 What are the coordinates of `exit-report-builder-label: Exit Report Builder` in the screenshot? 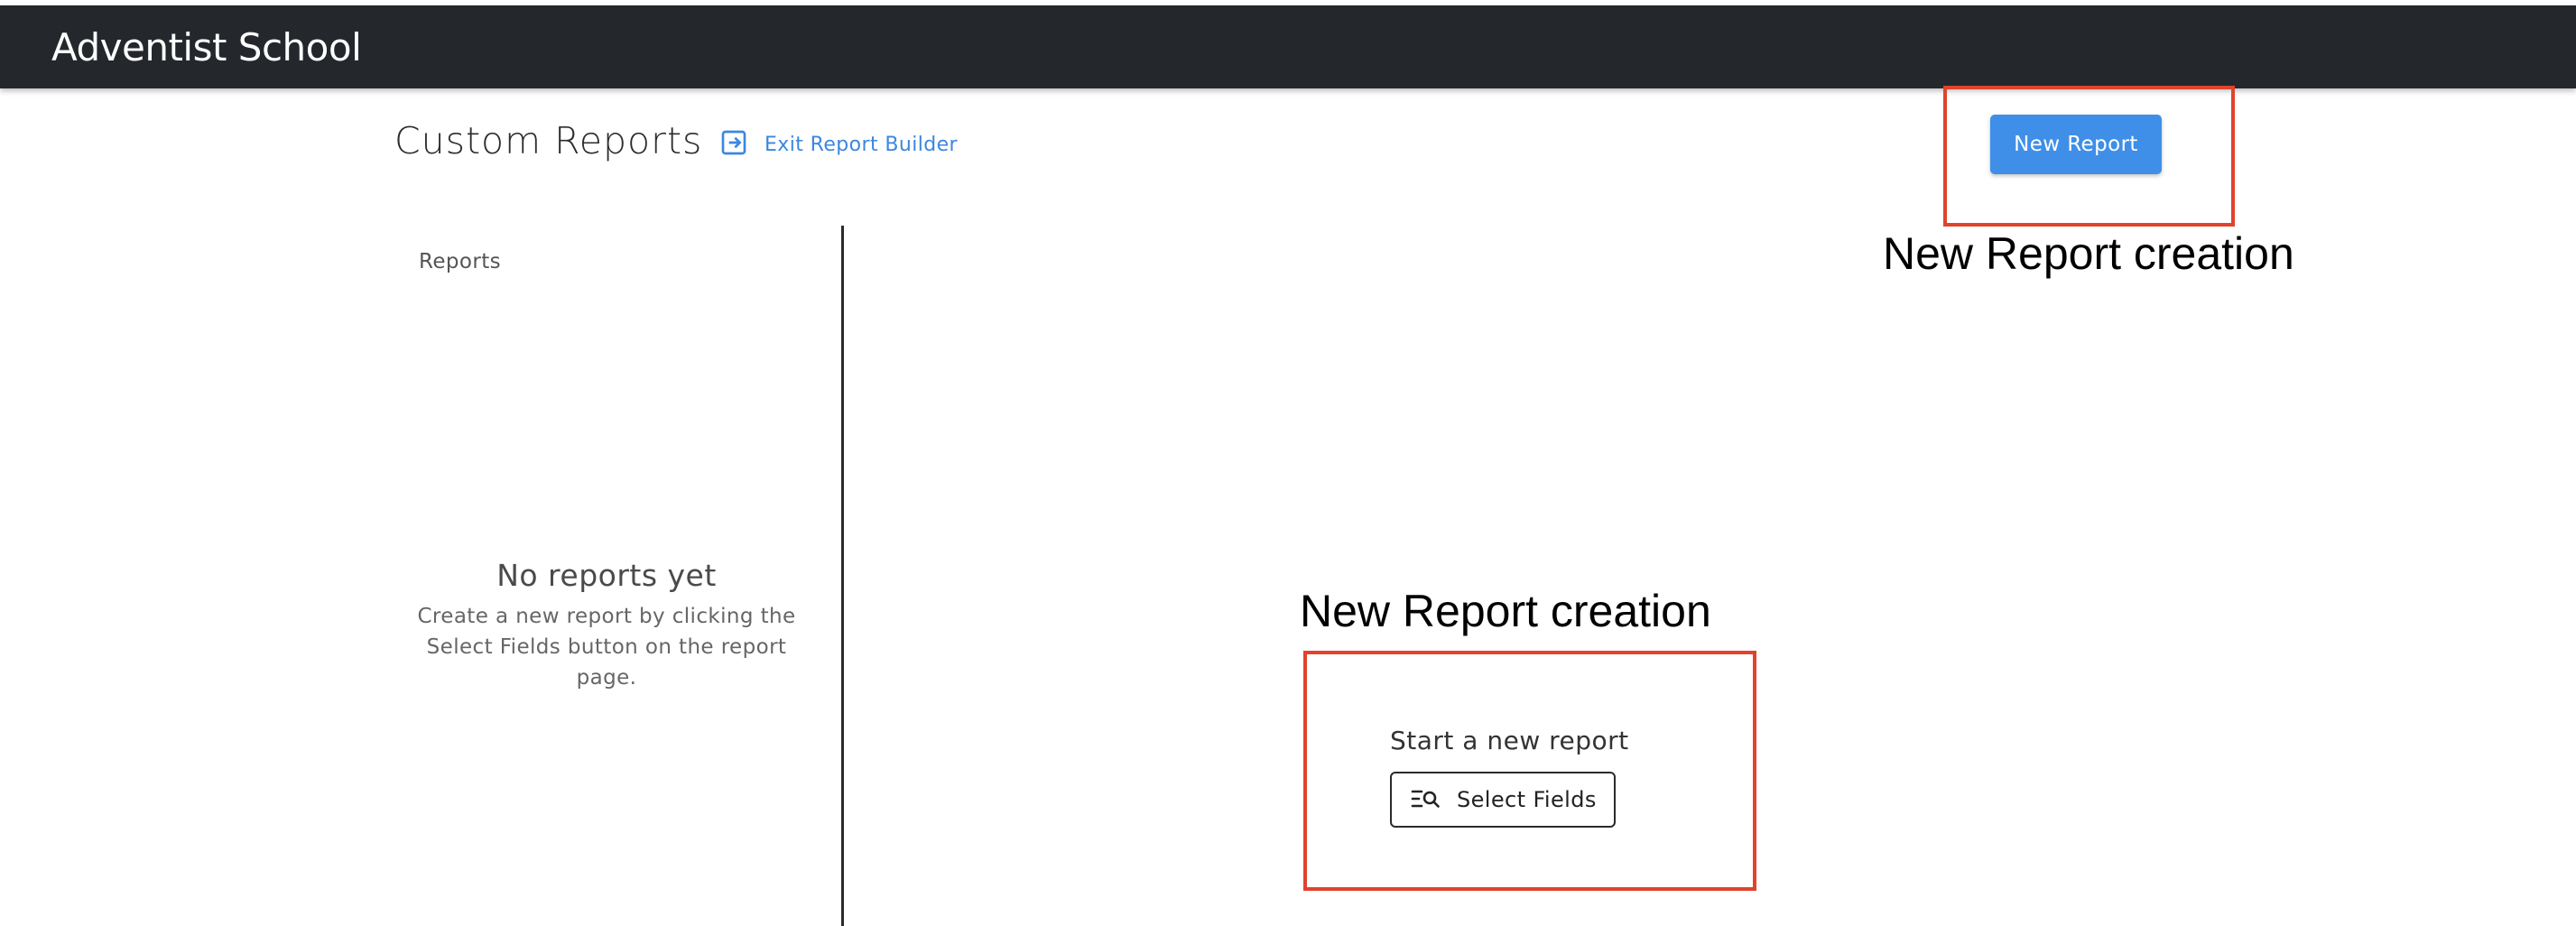 It's located at (861, 144).